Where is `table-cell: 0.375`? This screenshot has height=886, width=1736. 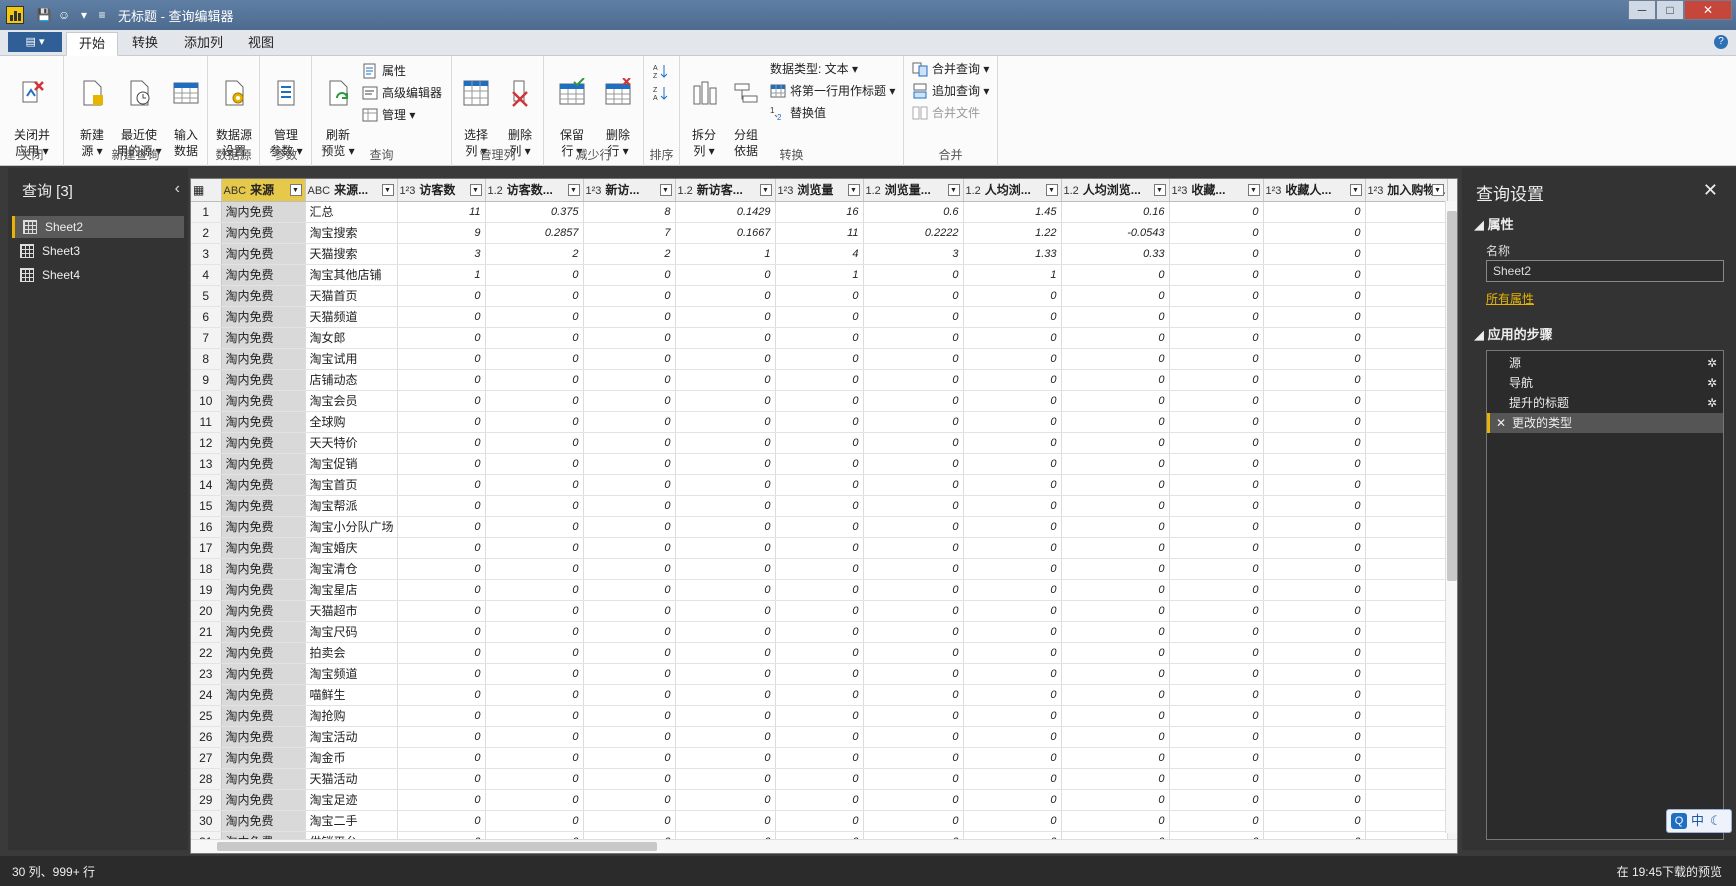
table-cell: 0.375 is located at coordinates (534, 212).